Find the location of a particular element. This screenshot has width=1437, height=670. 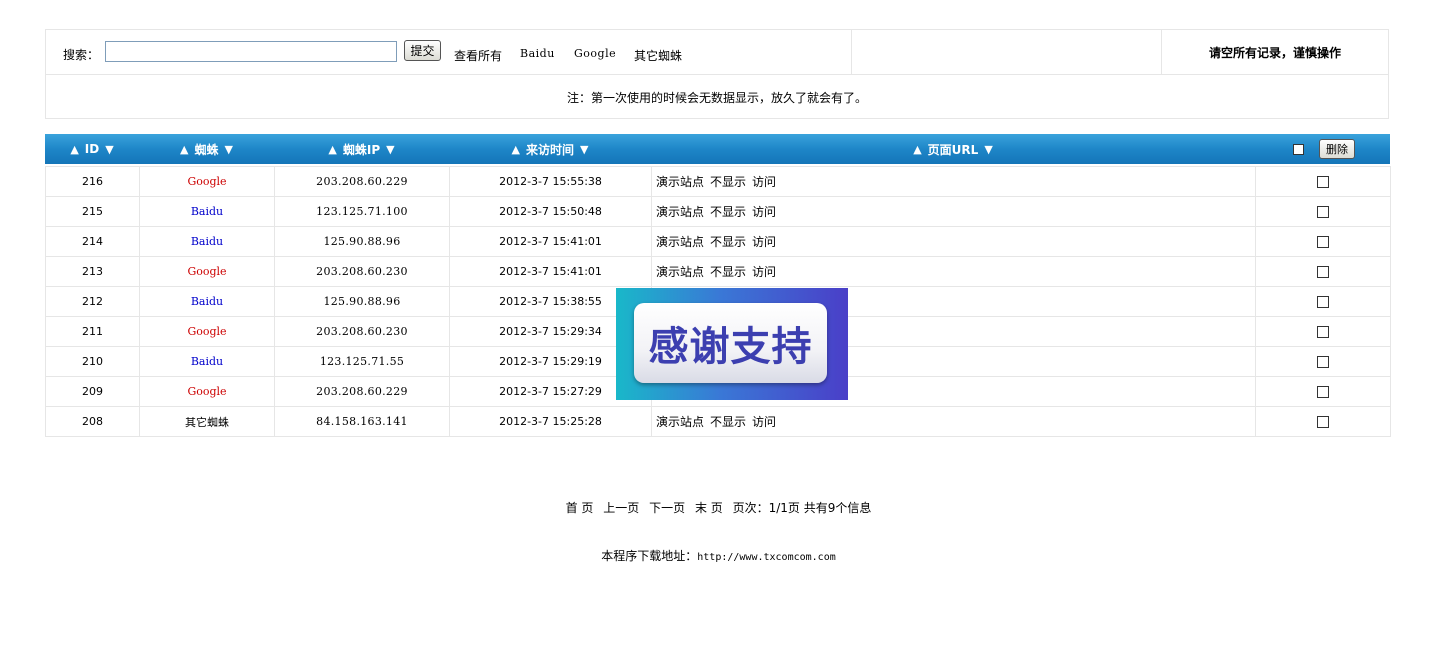

google-filter-link: Google is located at coordinates (595, 53).